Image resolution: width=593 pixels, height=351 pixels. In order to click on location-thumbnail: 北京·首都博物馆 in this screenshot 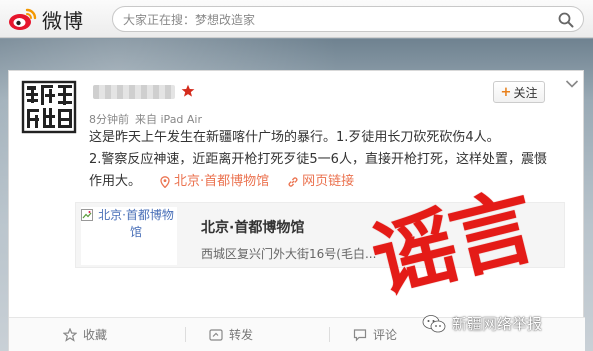, I will do `click(129, 236)`.